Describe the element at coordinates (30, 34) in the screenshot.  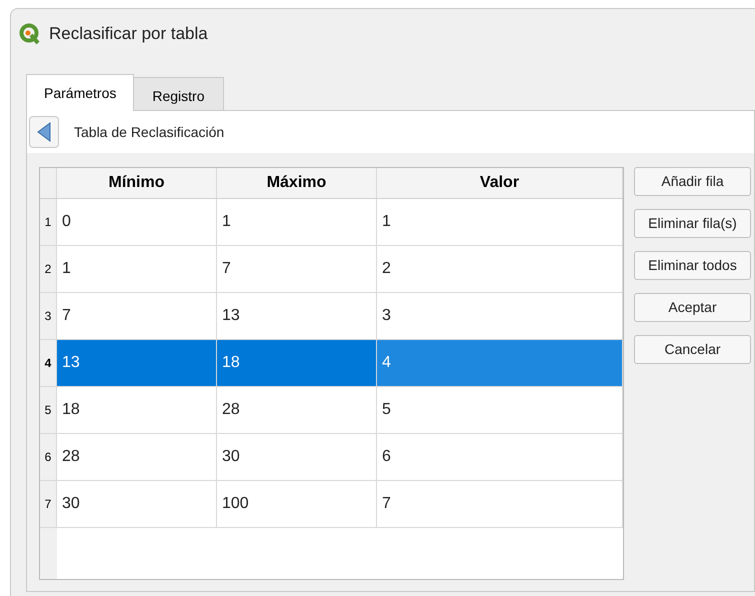
I see `app-logo-icon` at that location.